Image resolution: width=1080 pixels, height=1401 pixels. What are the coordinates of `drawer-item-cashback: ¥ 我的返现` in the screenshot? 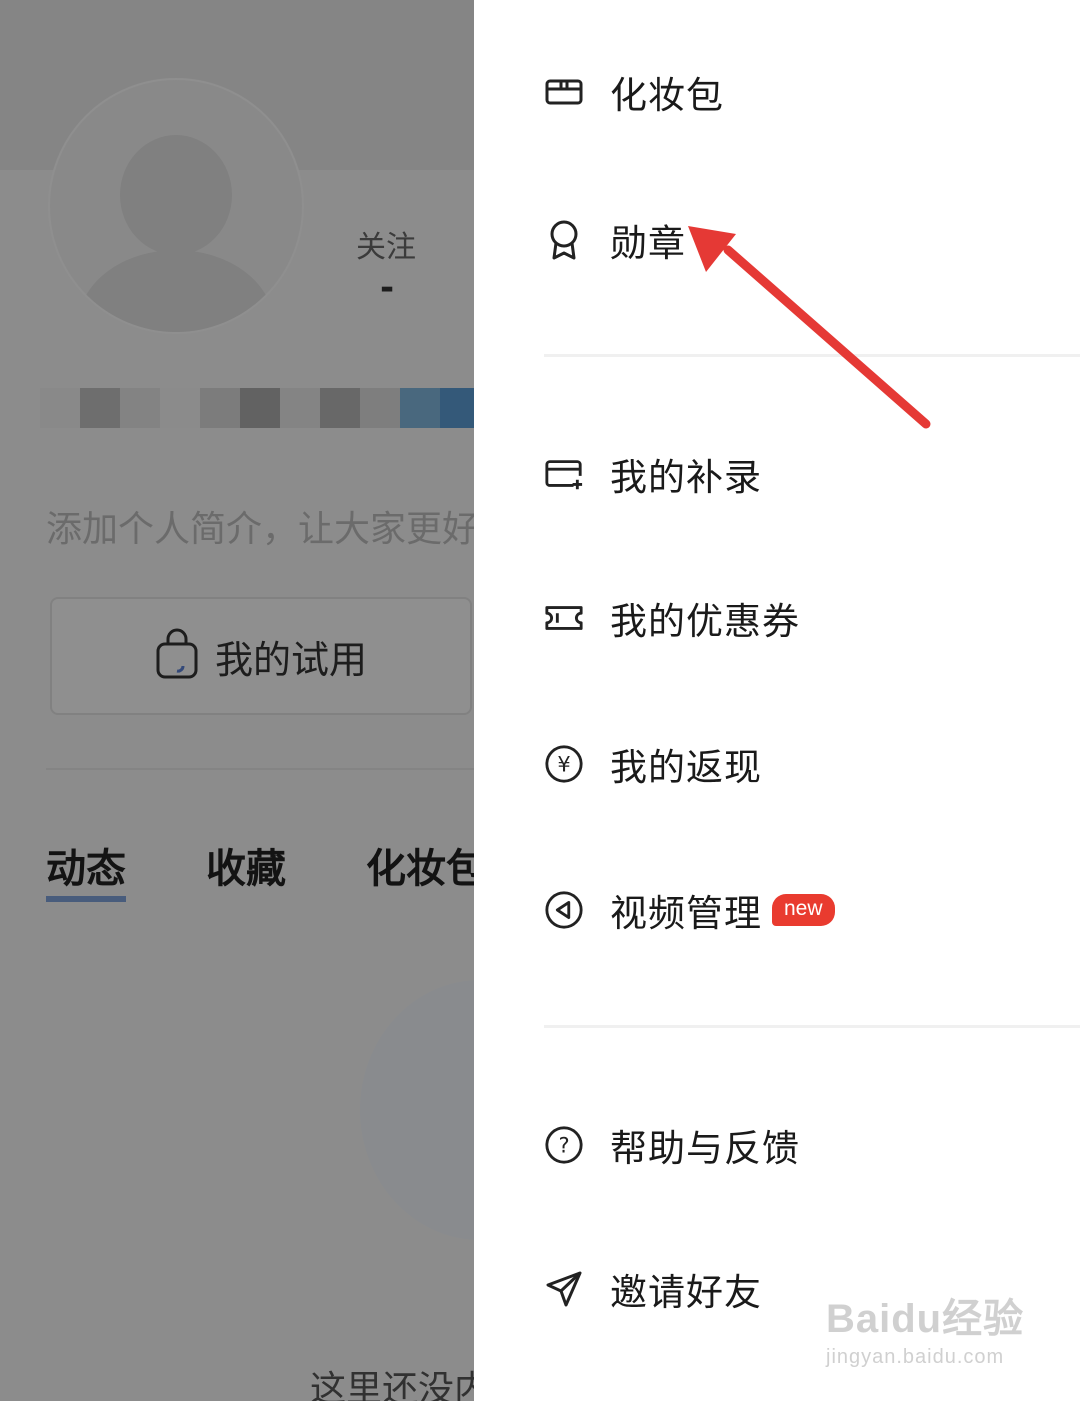 It's located at (653, 764).